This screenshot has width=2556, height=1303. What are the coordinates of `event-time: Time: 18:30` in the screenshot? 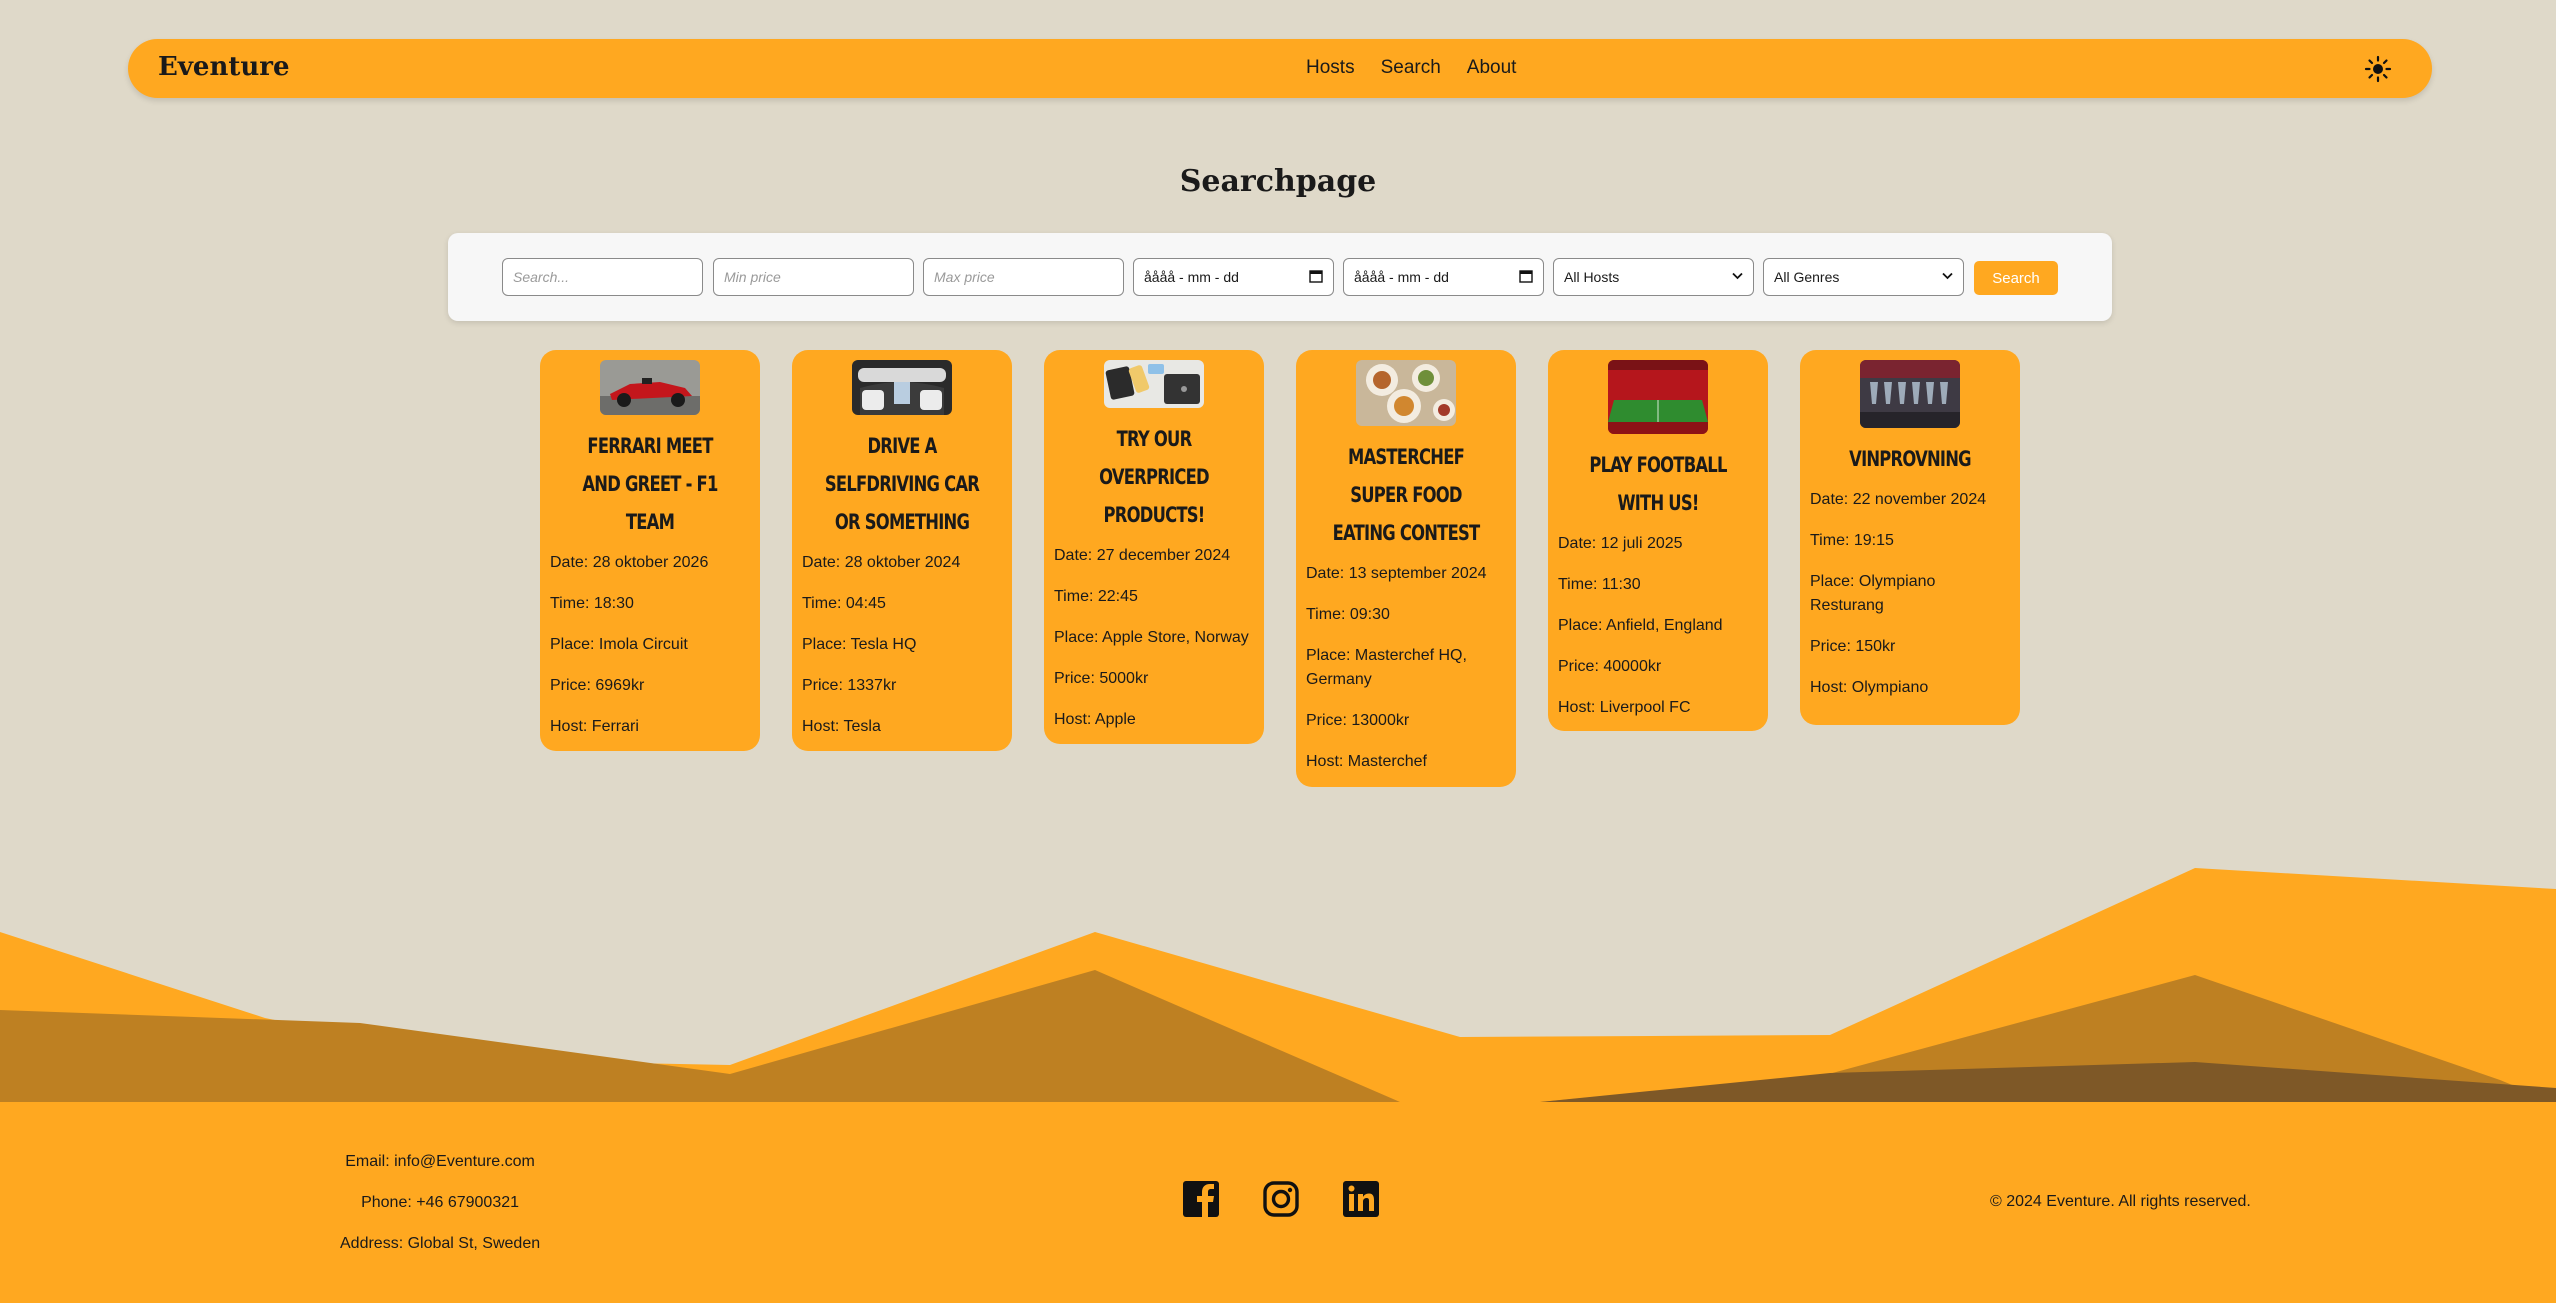 It's located at (592, 603).